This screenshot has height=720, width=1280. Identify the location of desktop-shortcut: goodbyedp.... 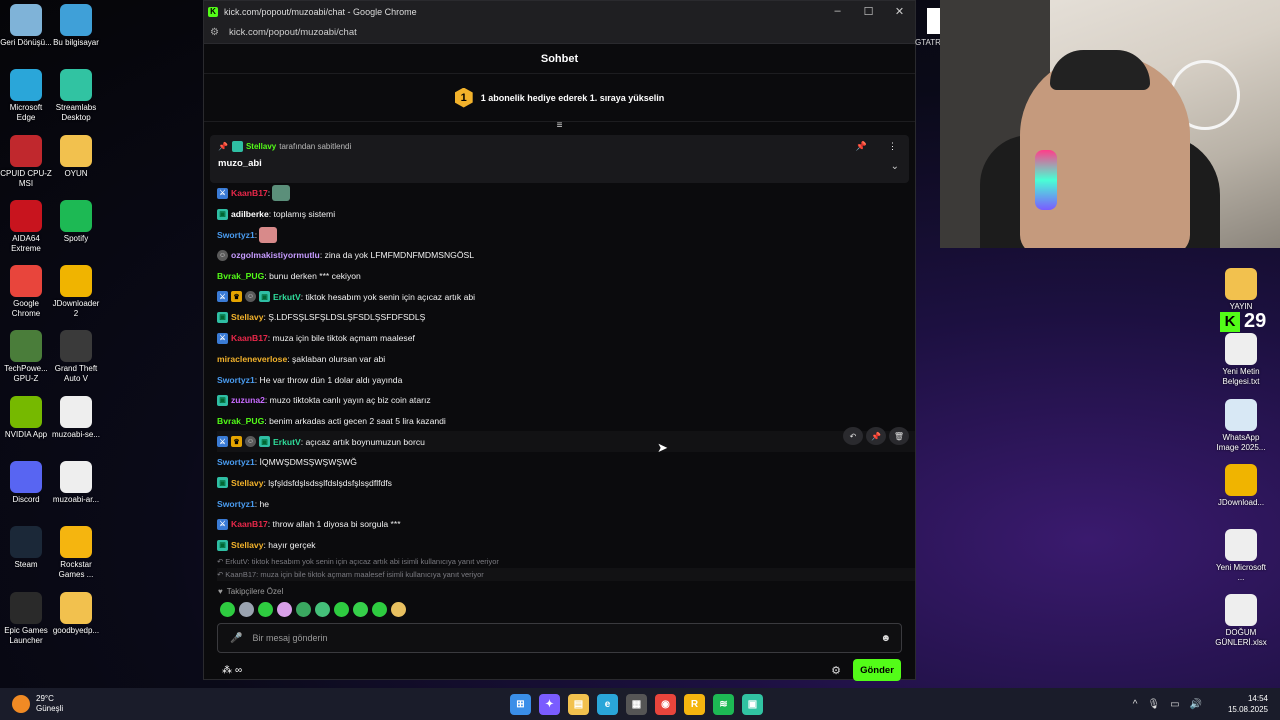
(76, 624).